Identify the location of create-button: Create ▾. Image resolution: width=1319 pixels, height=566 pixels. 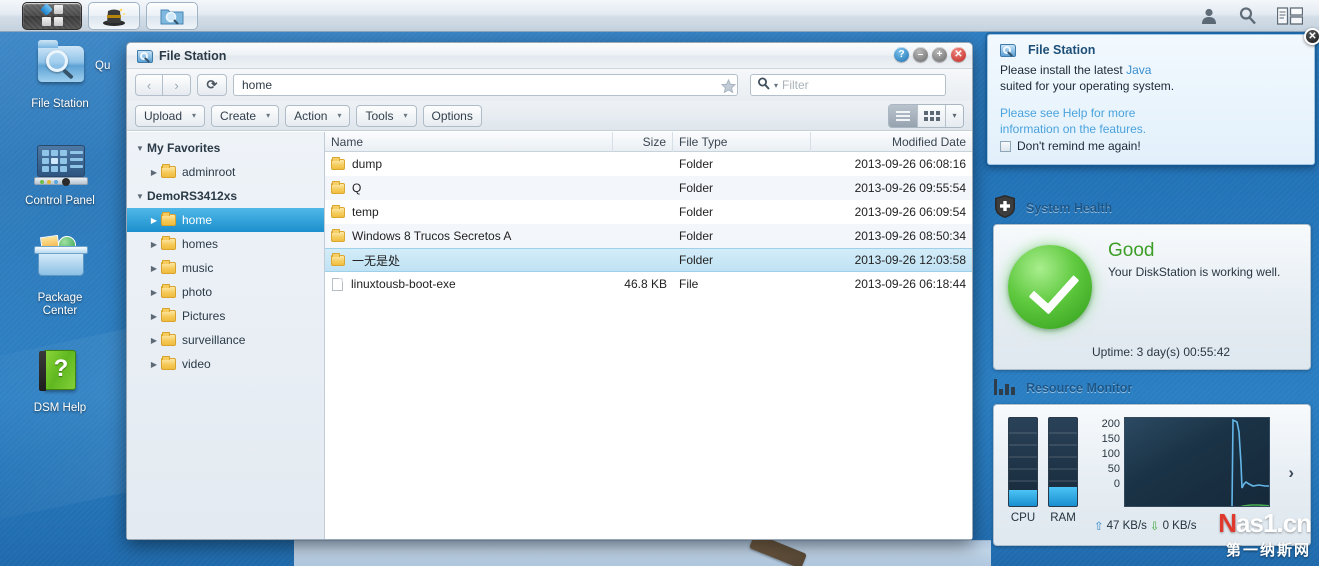
(245, 115).